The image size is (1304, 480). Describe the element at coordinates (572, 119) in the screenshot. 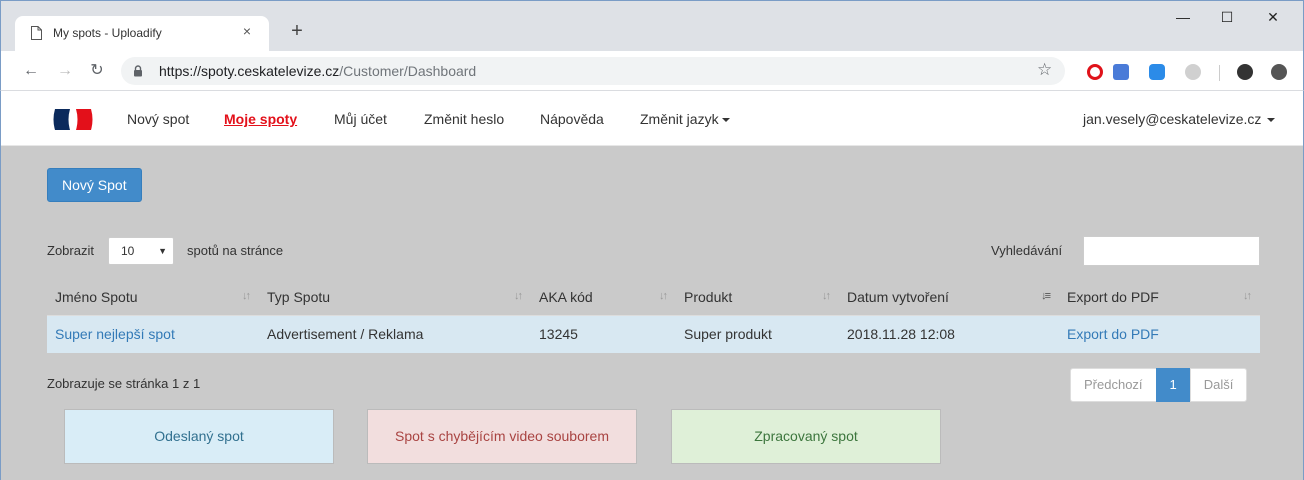

I see `nav-help: Nápověda` at that location.